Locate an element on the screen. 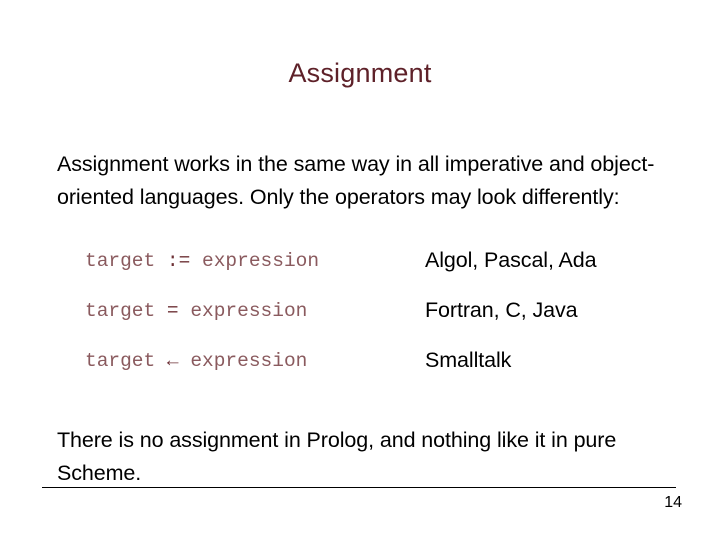 Image resolution: width=720 pixels, height=540 pixels. spacer-1b is located at coordinates (196, 261).